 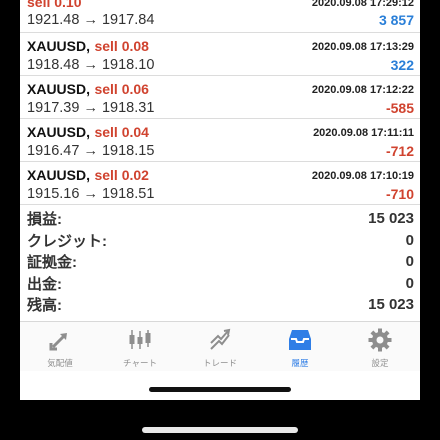 What do you see at coordinates (220, 284) in the screenshot?
I see `summary-withdrawal: 出金: 0` at bounding box center [220, 284].